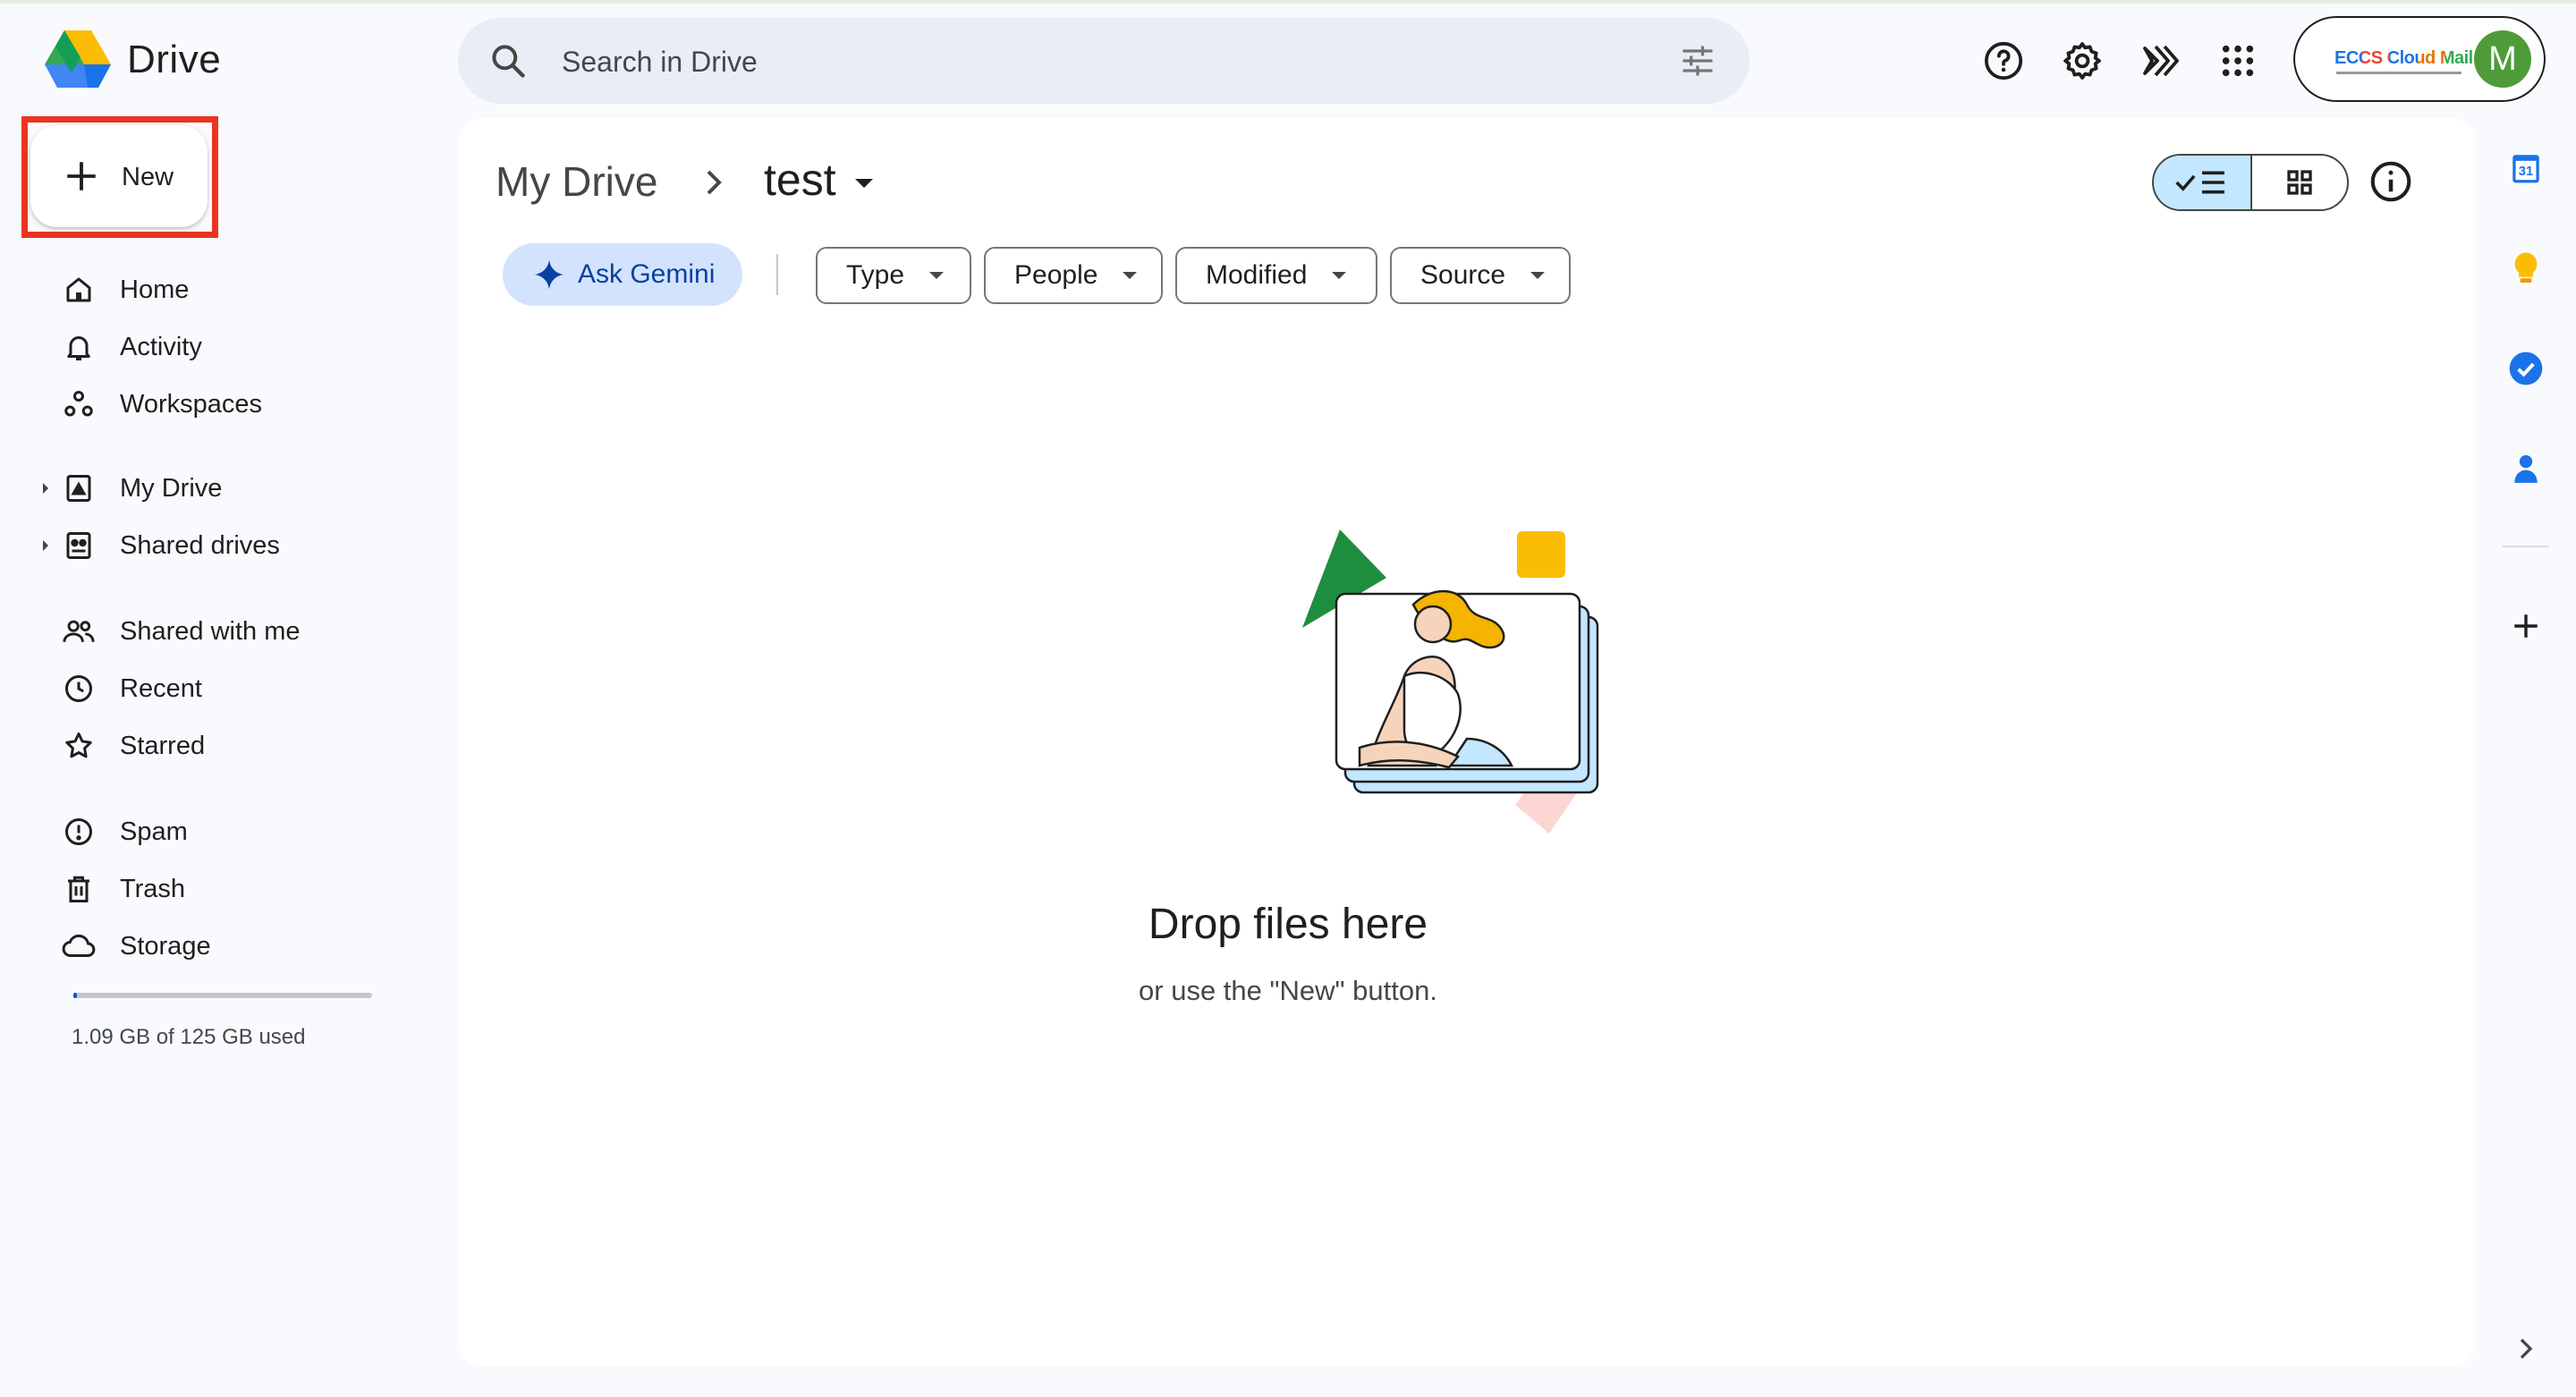 The image size is (2576, 1397). I want to click on shared-drives-icon, so click(78, 545).